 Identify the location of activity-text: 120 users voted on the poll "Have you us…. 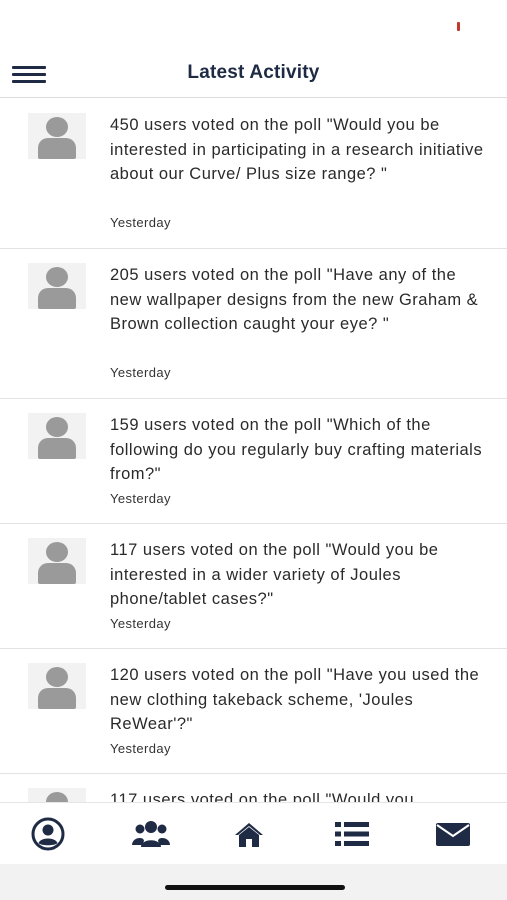
(295, 699).